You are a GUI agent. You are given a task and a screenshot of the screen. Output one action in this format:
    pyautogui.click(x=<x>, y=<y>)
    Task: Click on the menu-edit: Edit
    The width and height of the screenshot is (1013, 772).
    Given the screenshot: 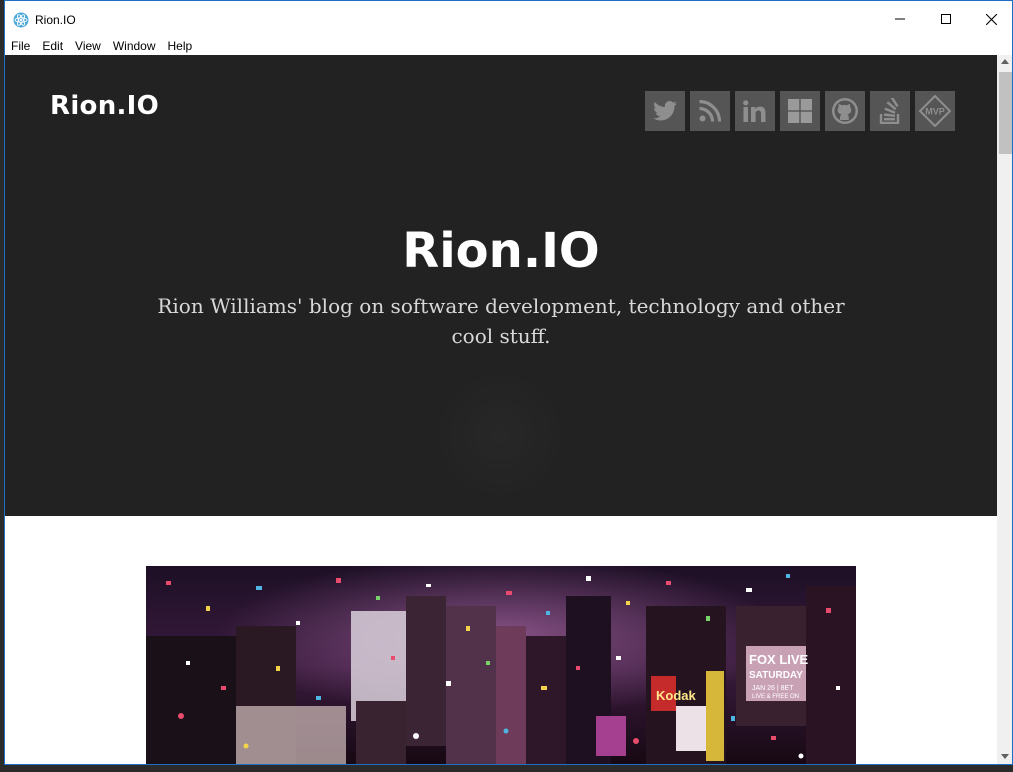 What is the action you would take?
    pyautogui.click(x=52, y=46)
    